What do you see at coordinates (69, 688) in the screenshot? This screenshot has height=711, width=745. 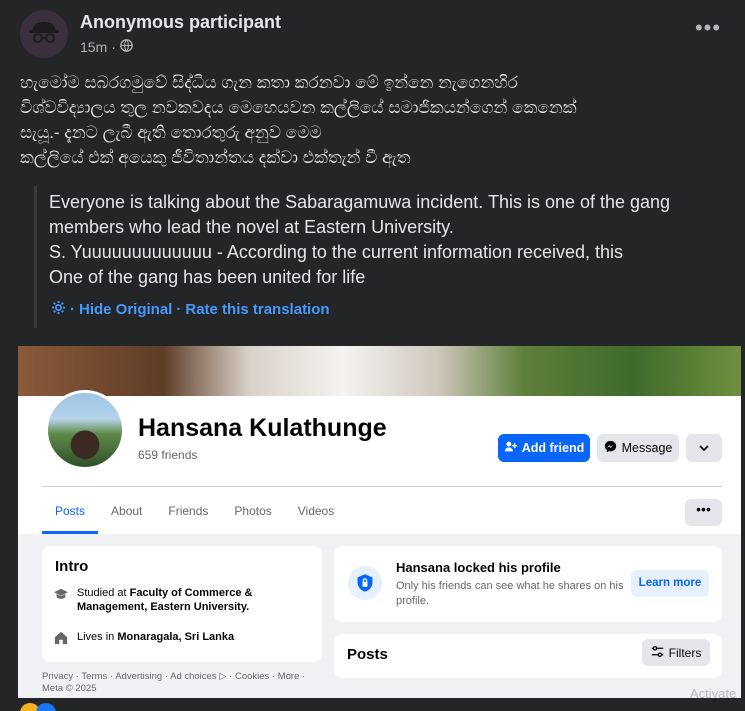 I see `footer-line: Meta © 2025` at bounding box center [69, 688].